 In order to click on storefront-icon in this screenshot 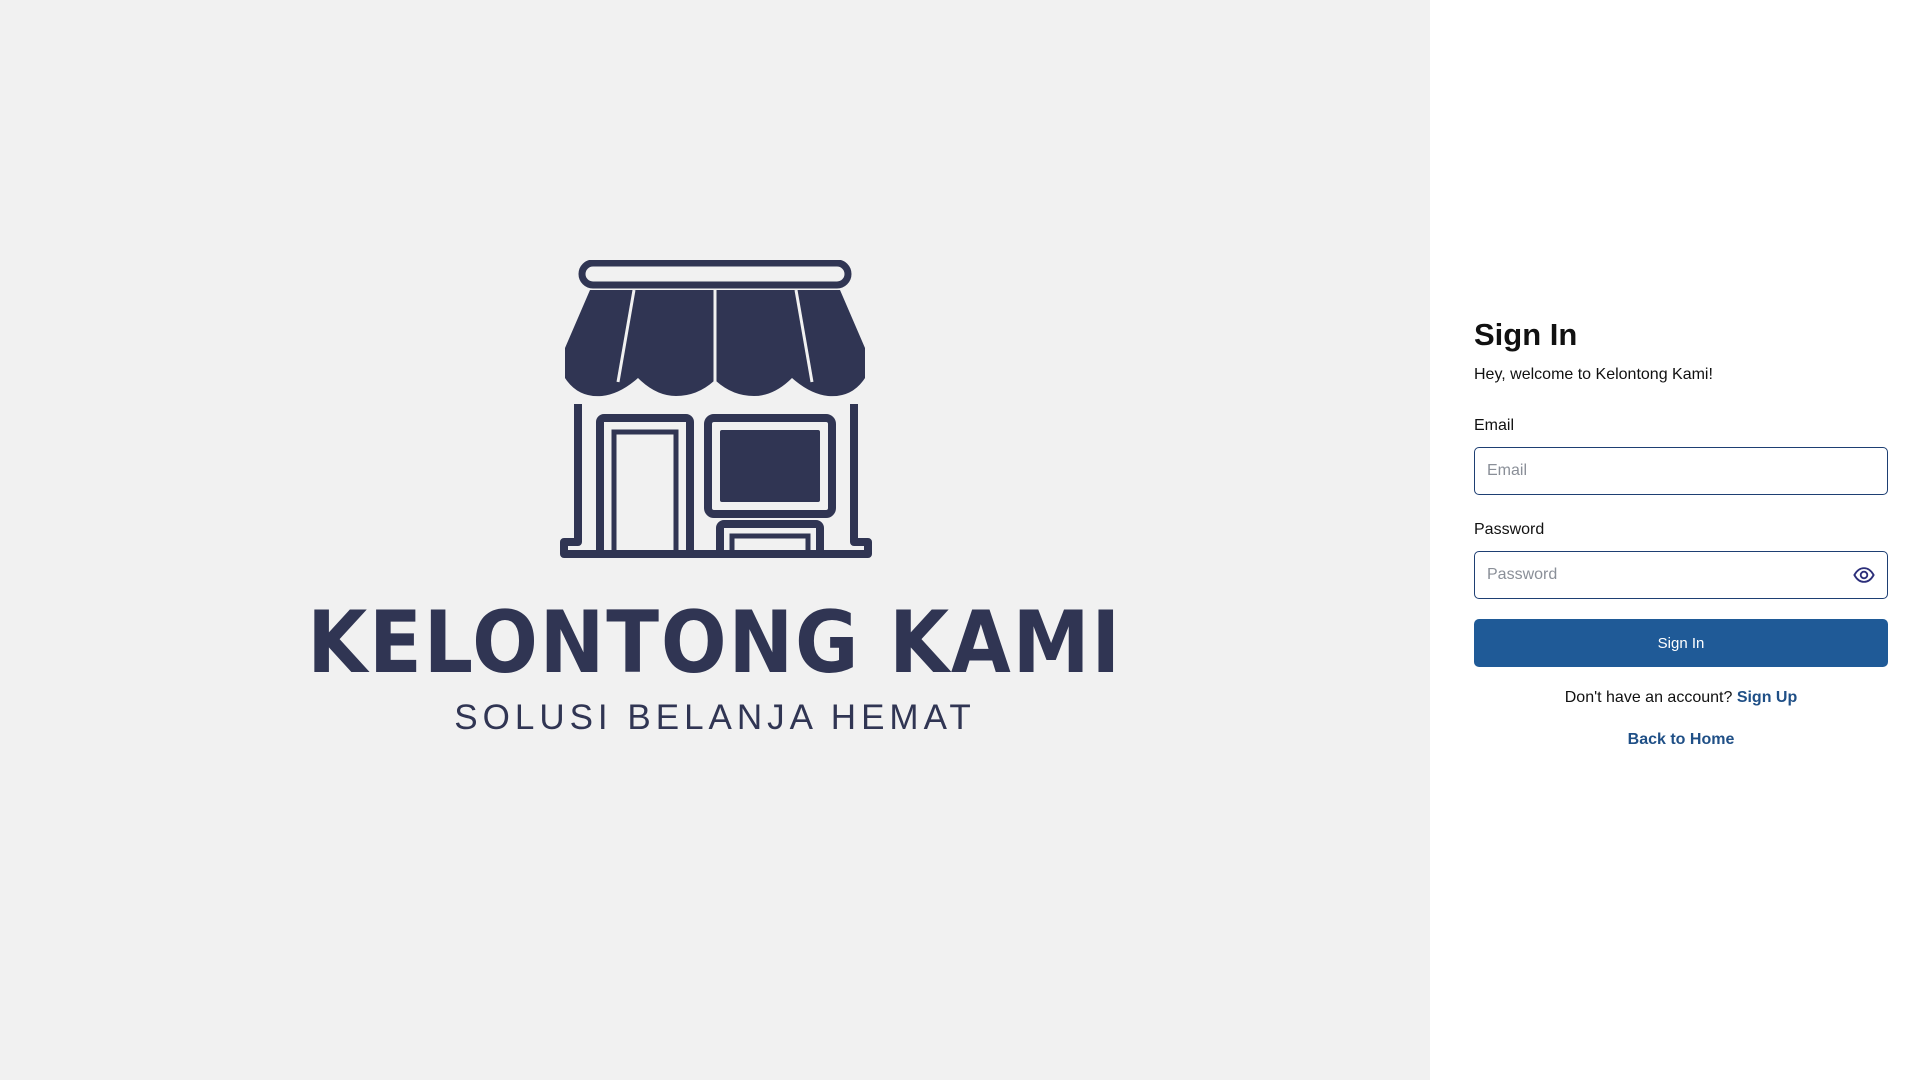, I will do `click(716, 409)`.